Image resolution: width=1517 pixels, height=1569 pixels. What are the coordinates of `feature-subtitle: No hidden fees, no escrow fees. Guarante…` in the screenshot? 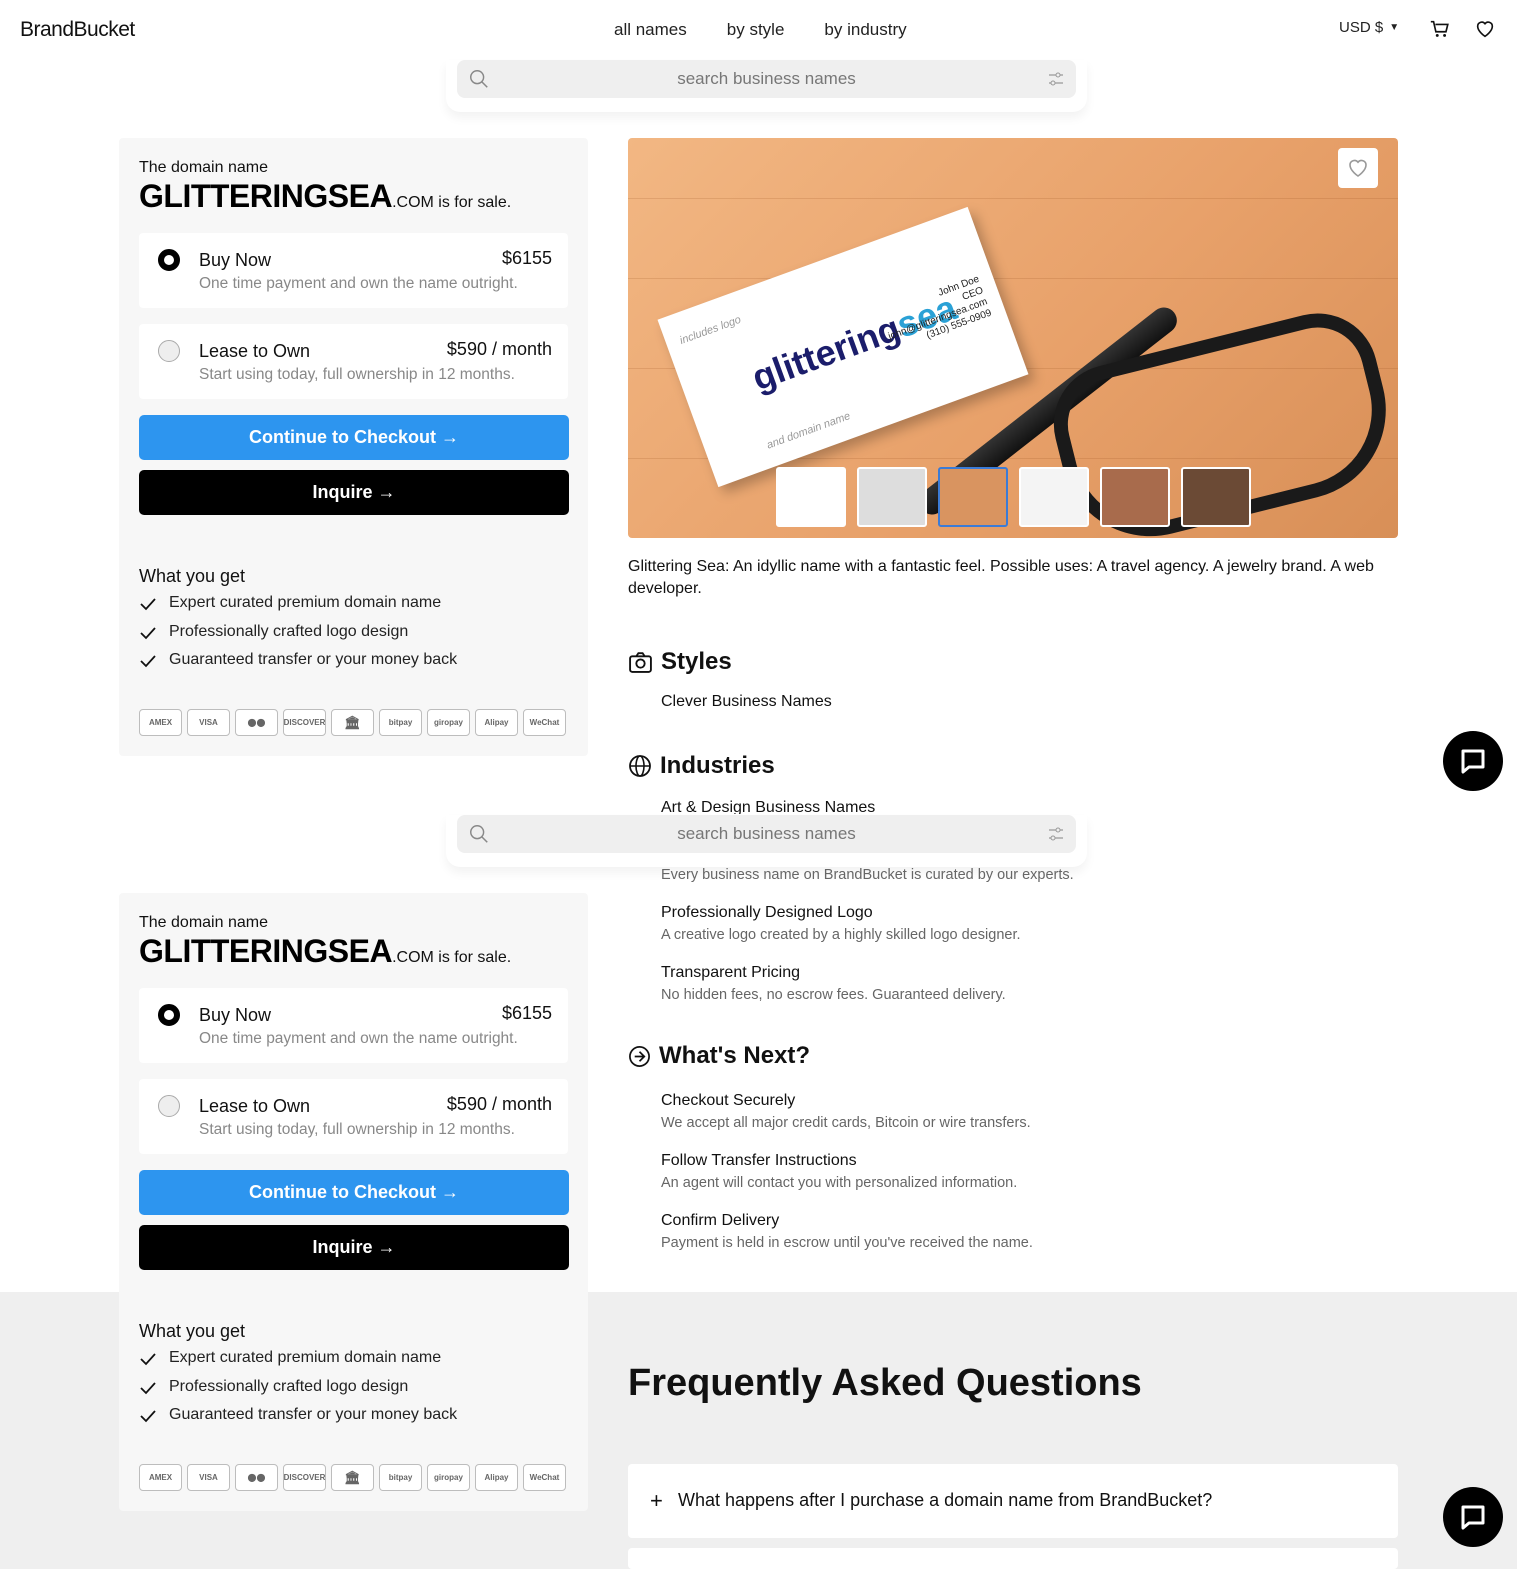 It's located at (833, 995).